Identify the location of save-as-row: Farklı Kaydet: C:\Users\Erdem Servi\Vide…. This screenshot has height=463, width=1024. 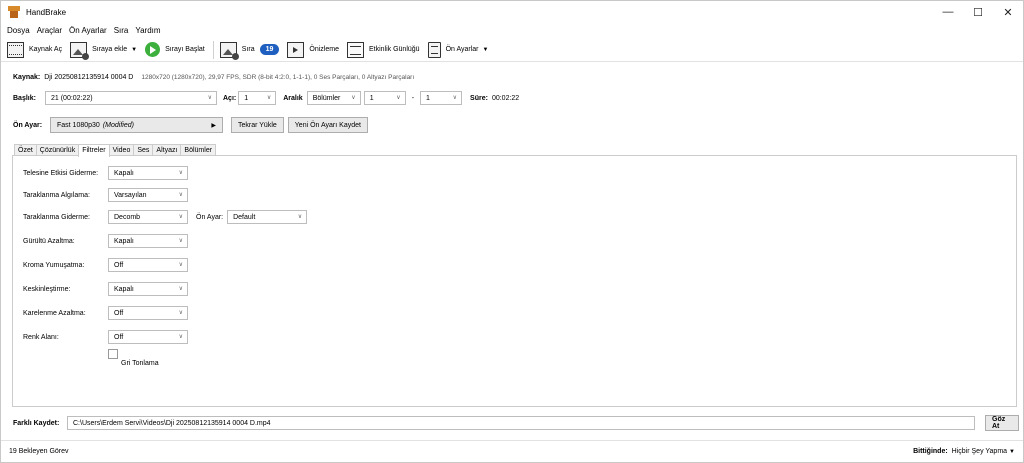
(516, 423).